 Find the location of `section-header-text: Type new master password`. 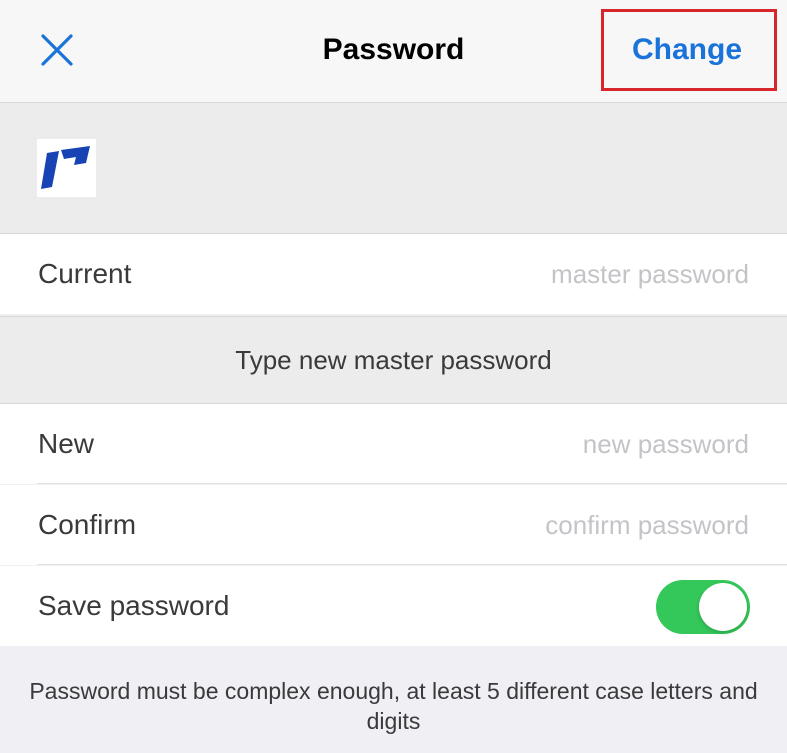

section-header-text: Type new master password is located at coordinates (393, 360).